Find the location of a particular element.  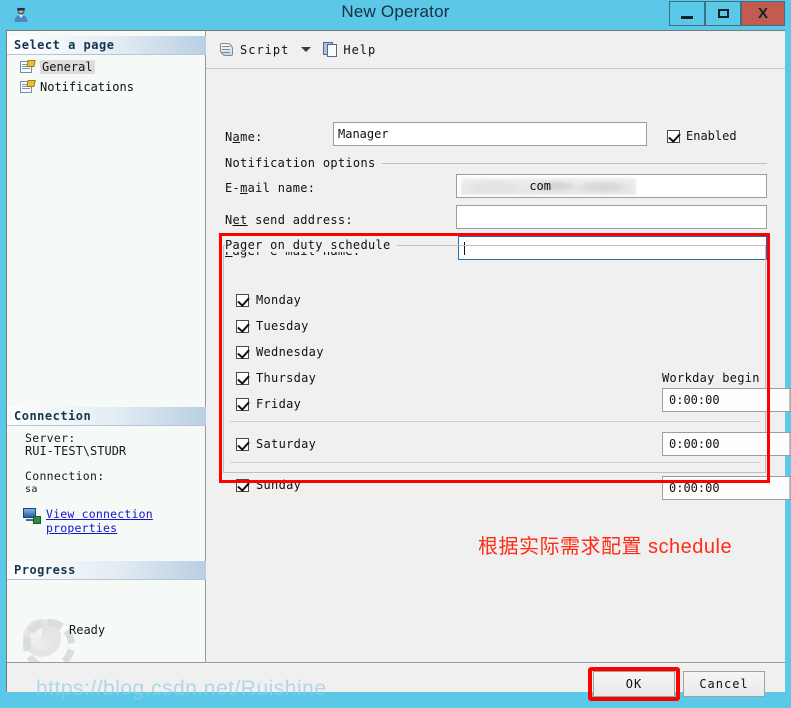

view-connection-properties-link: View connection properties is located at coordinates (94, 521).